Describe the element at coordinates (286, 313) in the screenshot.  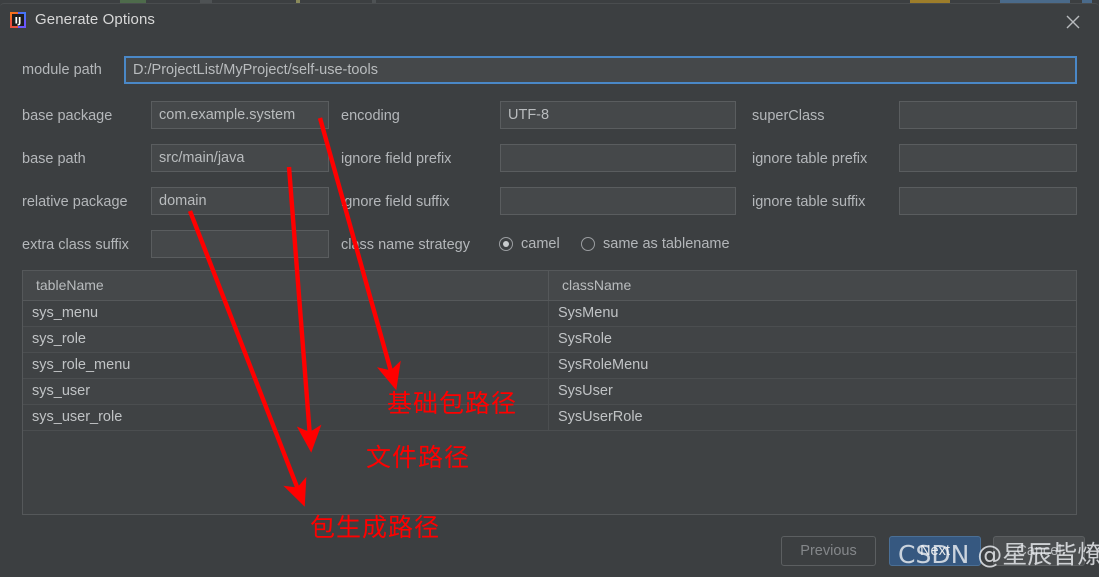
I see `cell-tablename: sys_menu` at that location.